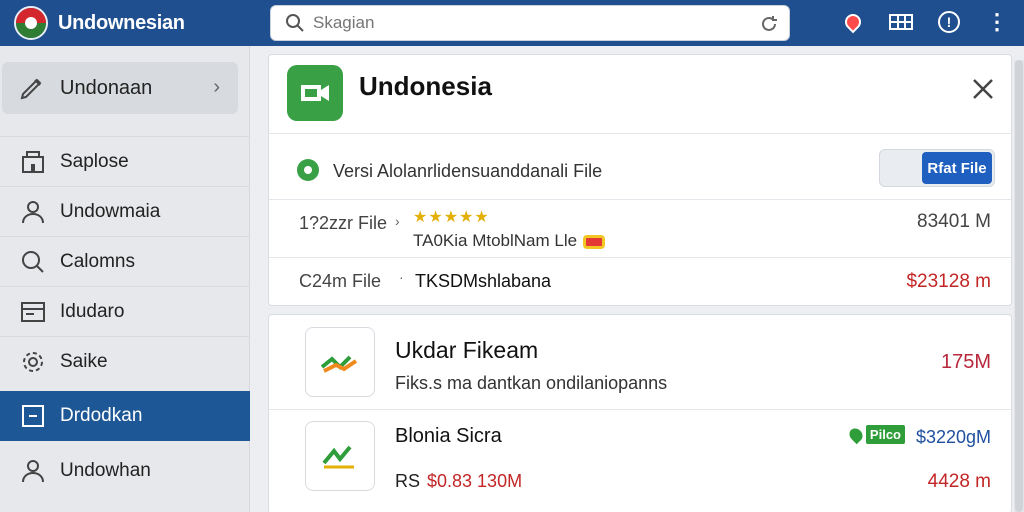  Describe the element at coordinates (33, 361) in the screenshot. I see `settings-icon` at that location.